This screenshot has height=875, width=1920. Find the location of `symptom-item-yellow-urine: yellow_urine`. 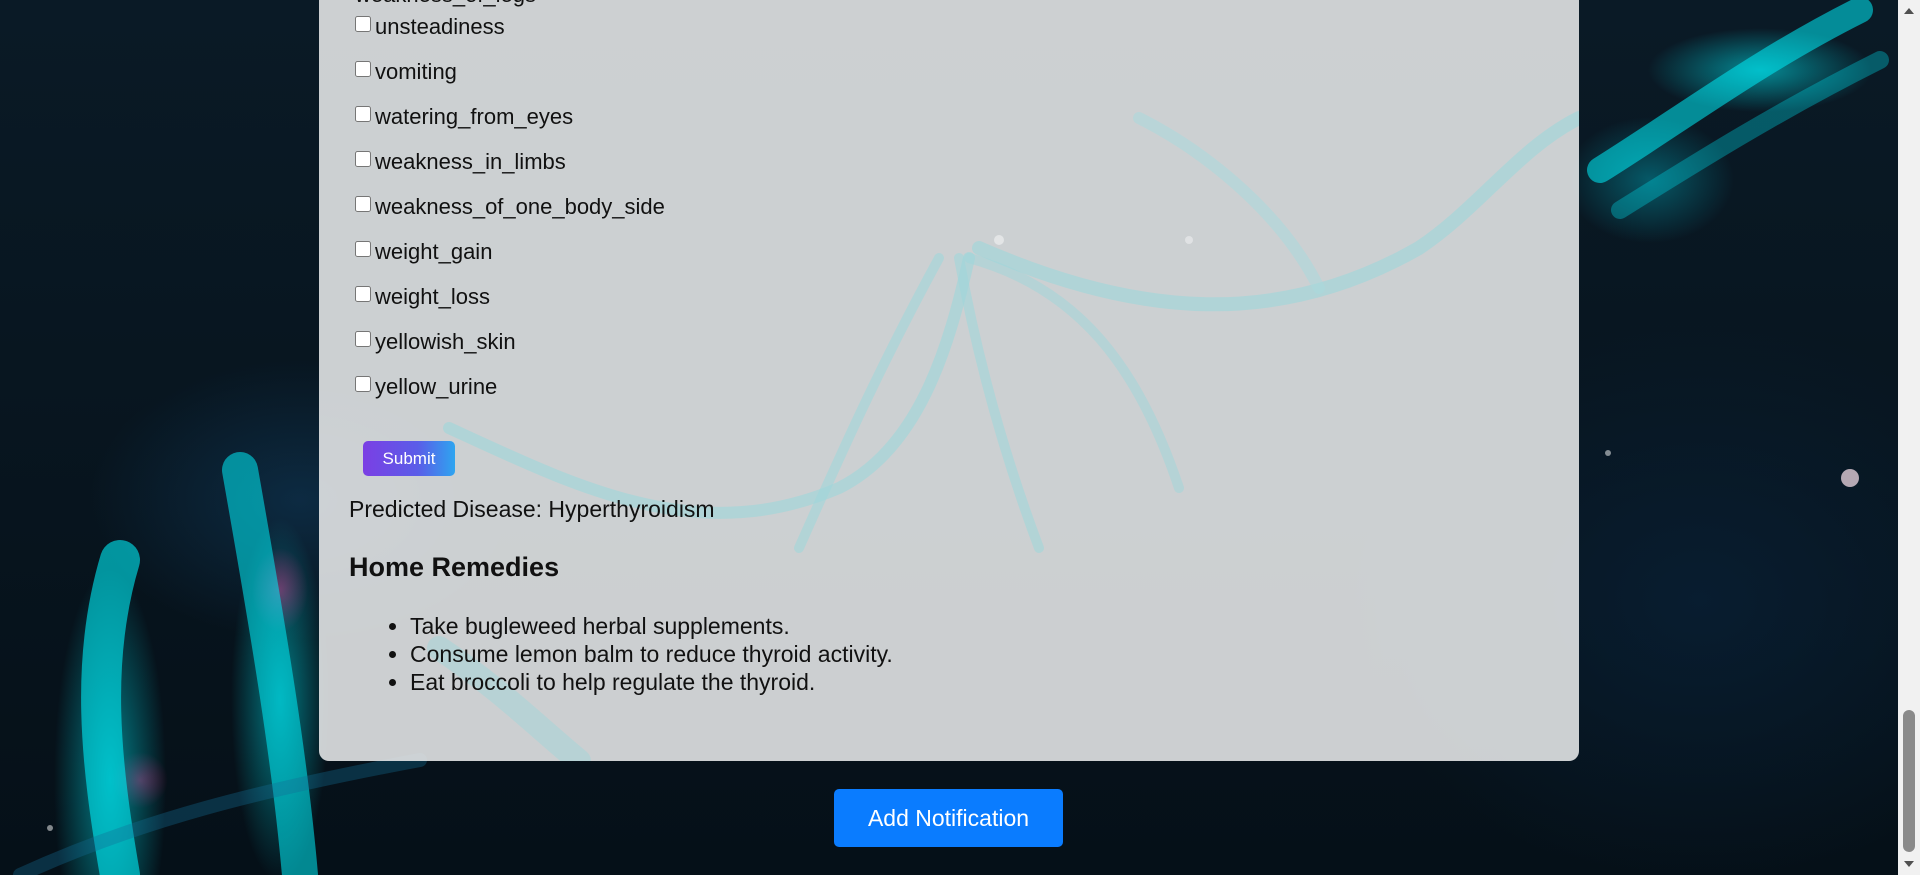

symptom-item-yellow-urine: yellow_urine is located at coordinates (426, 387).